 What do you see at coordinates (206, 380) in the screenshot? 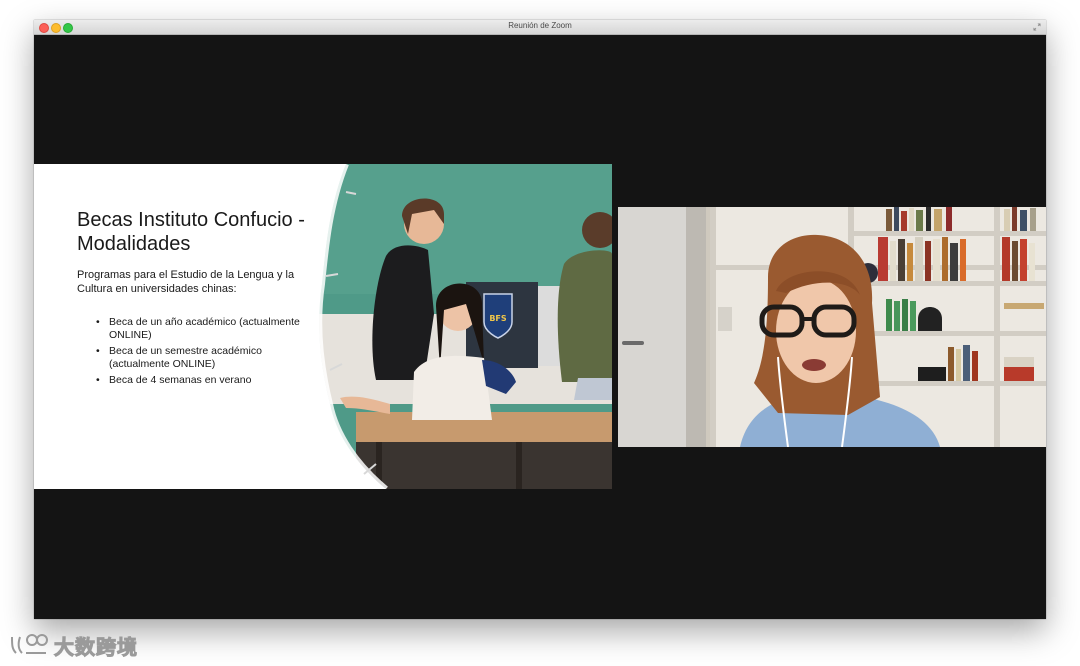
I see `list-item: Beca de 4 semanas en verano` at bounding box center [206, 380].